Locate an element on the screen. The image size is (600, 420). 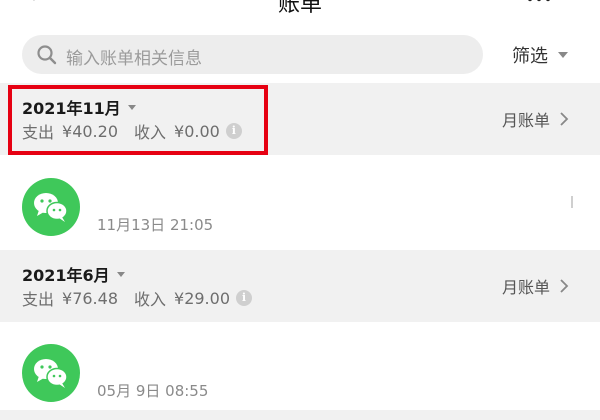
search-input-placeholder: 输入账单相关信息 is located at coordinates (134, 56).